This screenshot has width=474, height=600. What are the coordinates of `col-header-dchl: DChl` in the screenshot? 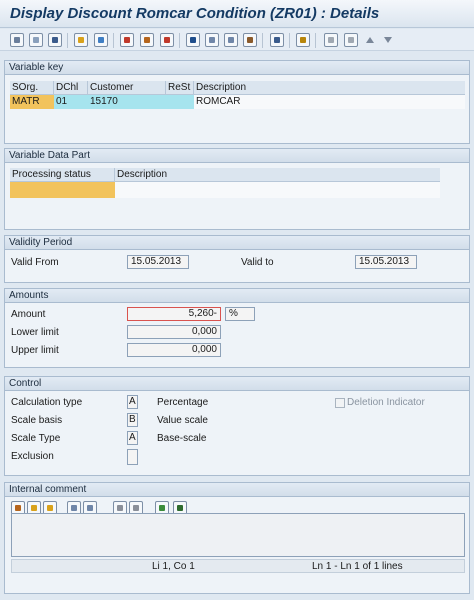 It's located at (71, 88).